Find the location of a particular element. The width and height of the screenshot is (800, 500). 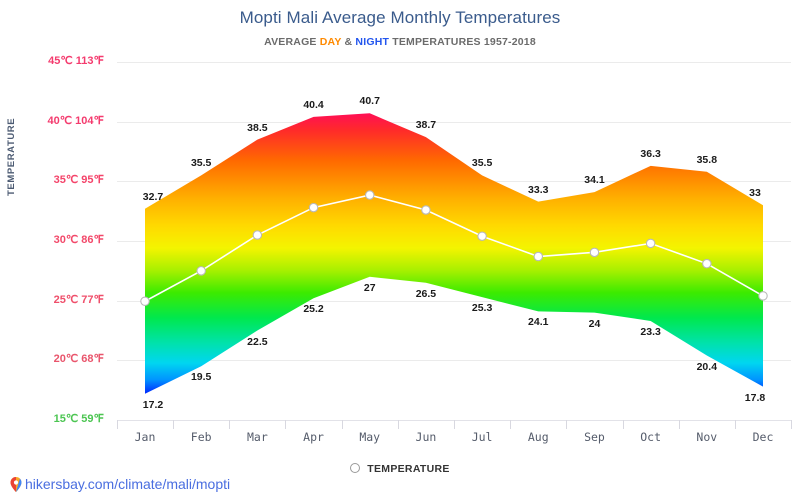

y-axis-tick-label: 40℃ 104℉ is located at coordinates (75, 120).